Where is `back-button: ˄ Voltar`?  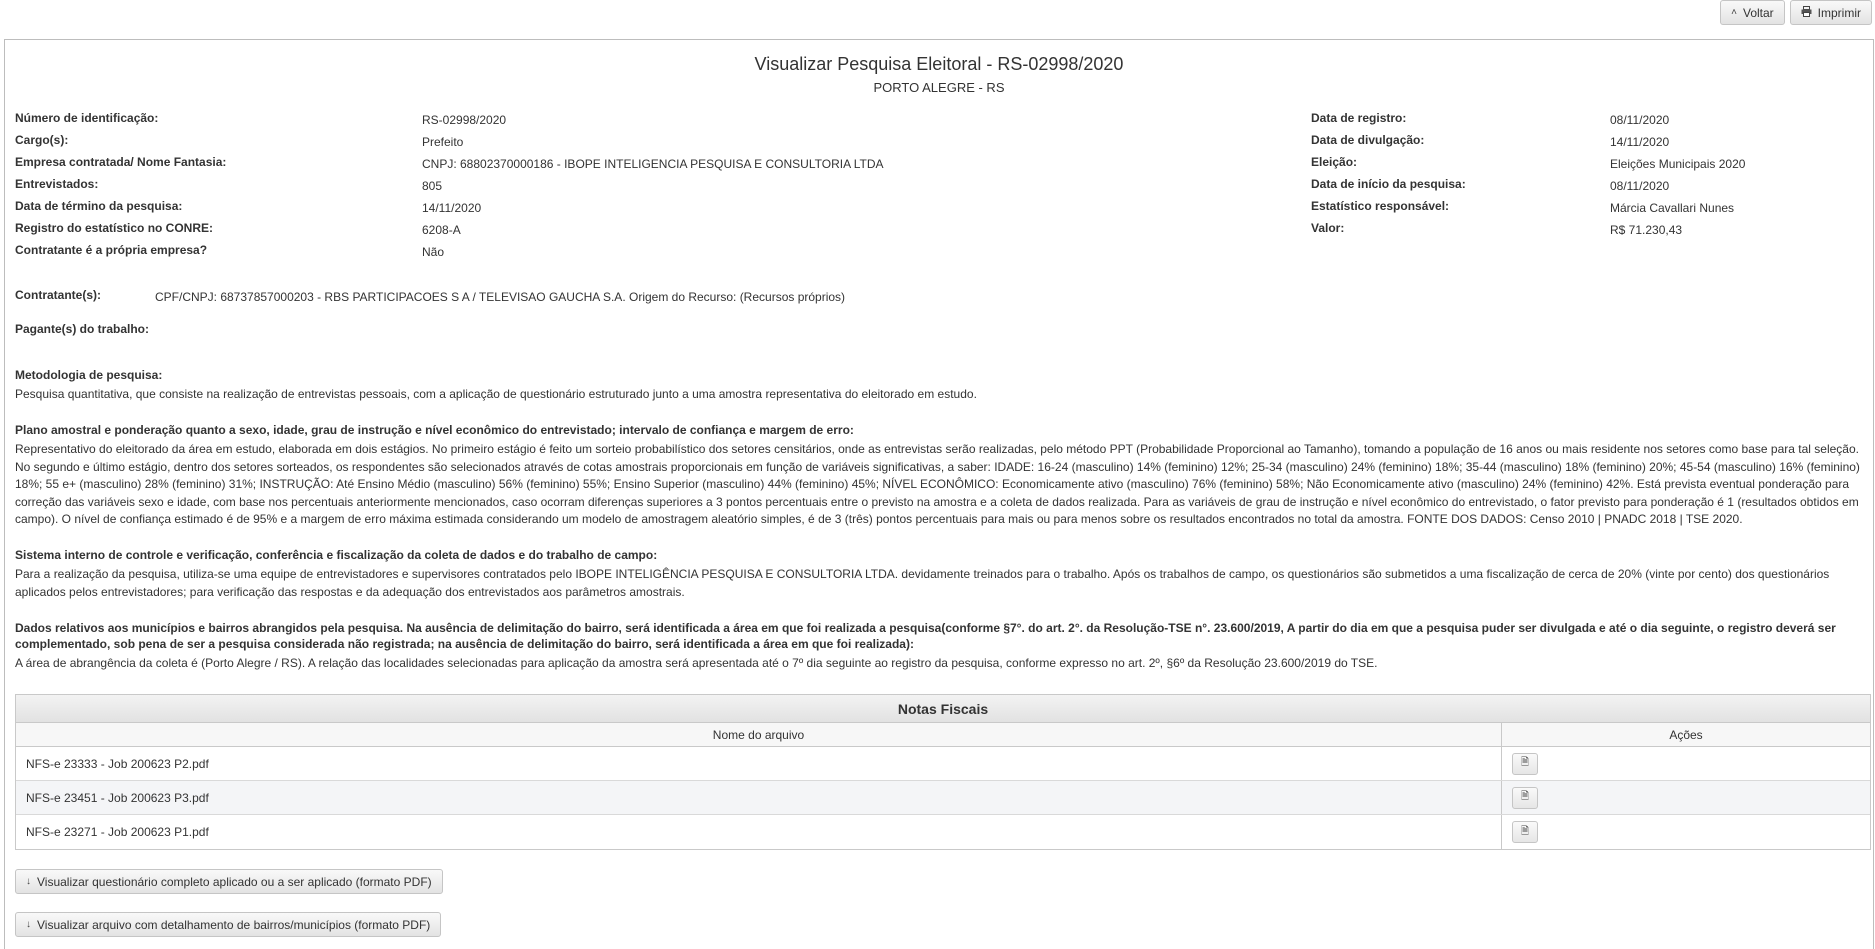 back-button: ˄ Voltar is located at coordinates (1752, 12).